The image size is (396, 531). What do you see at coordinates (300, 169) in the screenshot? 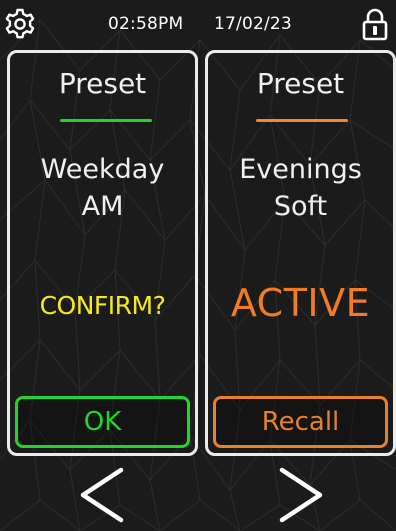
I see `preset-name-line1: Evenings` at bounding box center [300, 169].